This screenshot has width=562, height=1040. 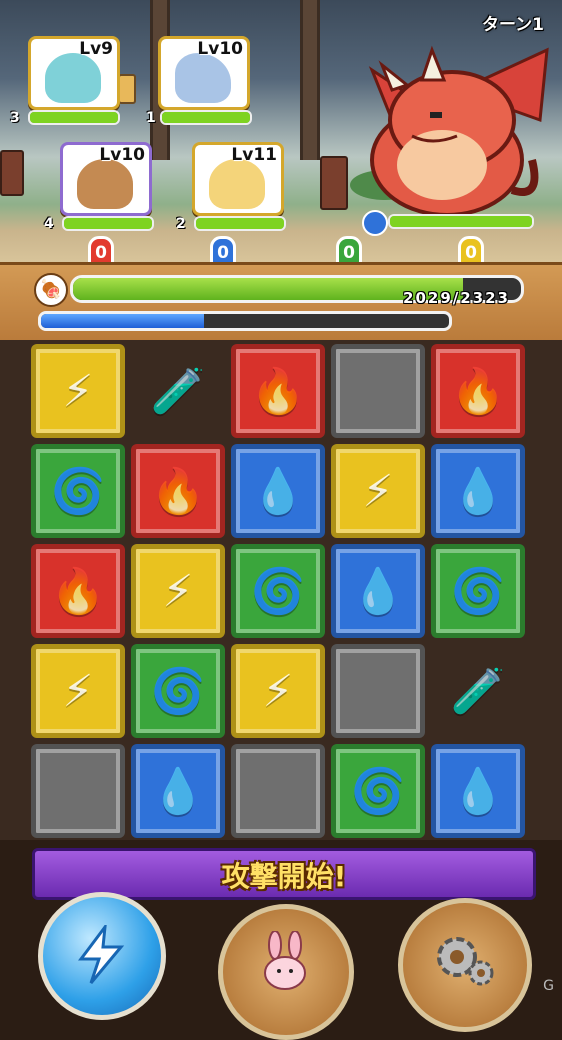 I want to click on party-member-card: Lv9, so click(x=74, y=73).